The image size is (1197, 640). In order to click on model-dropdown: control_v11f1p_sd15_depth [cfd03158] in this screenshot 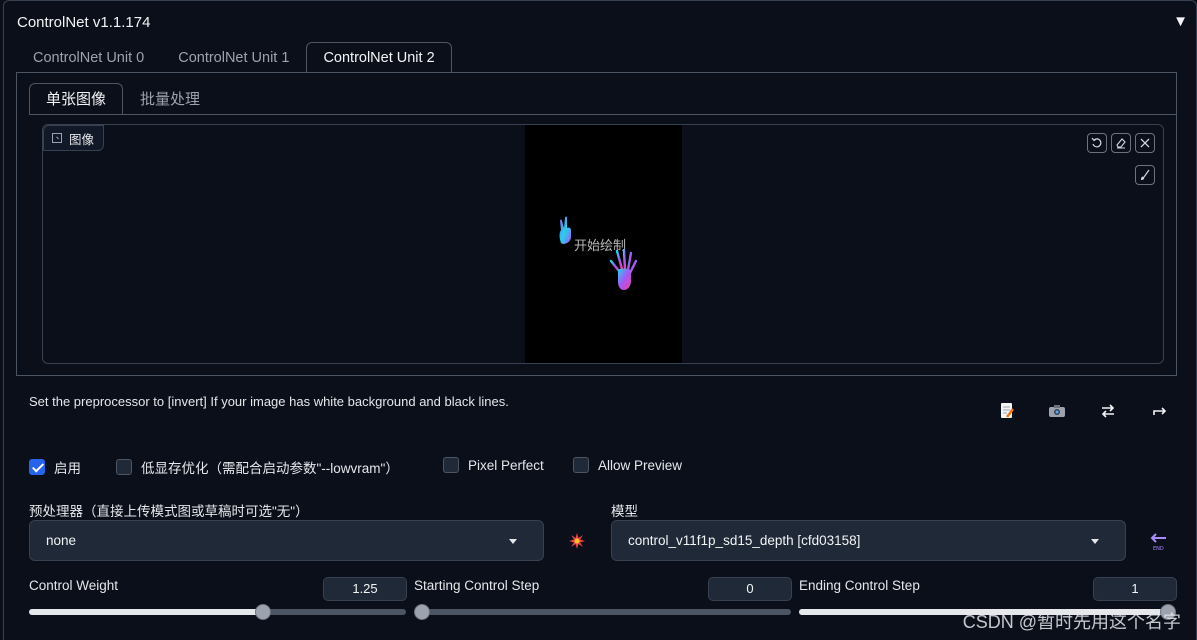, I will do `click(868, 540)`.